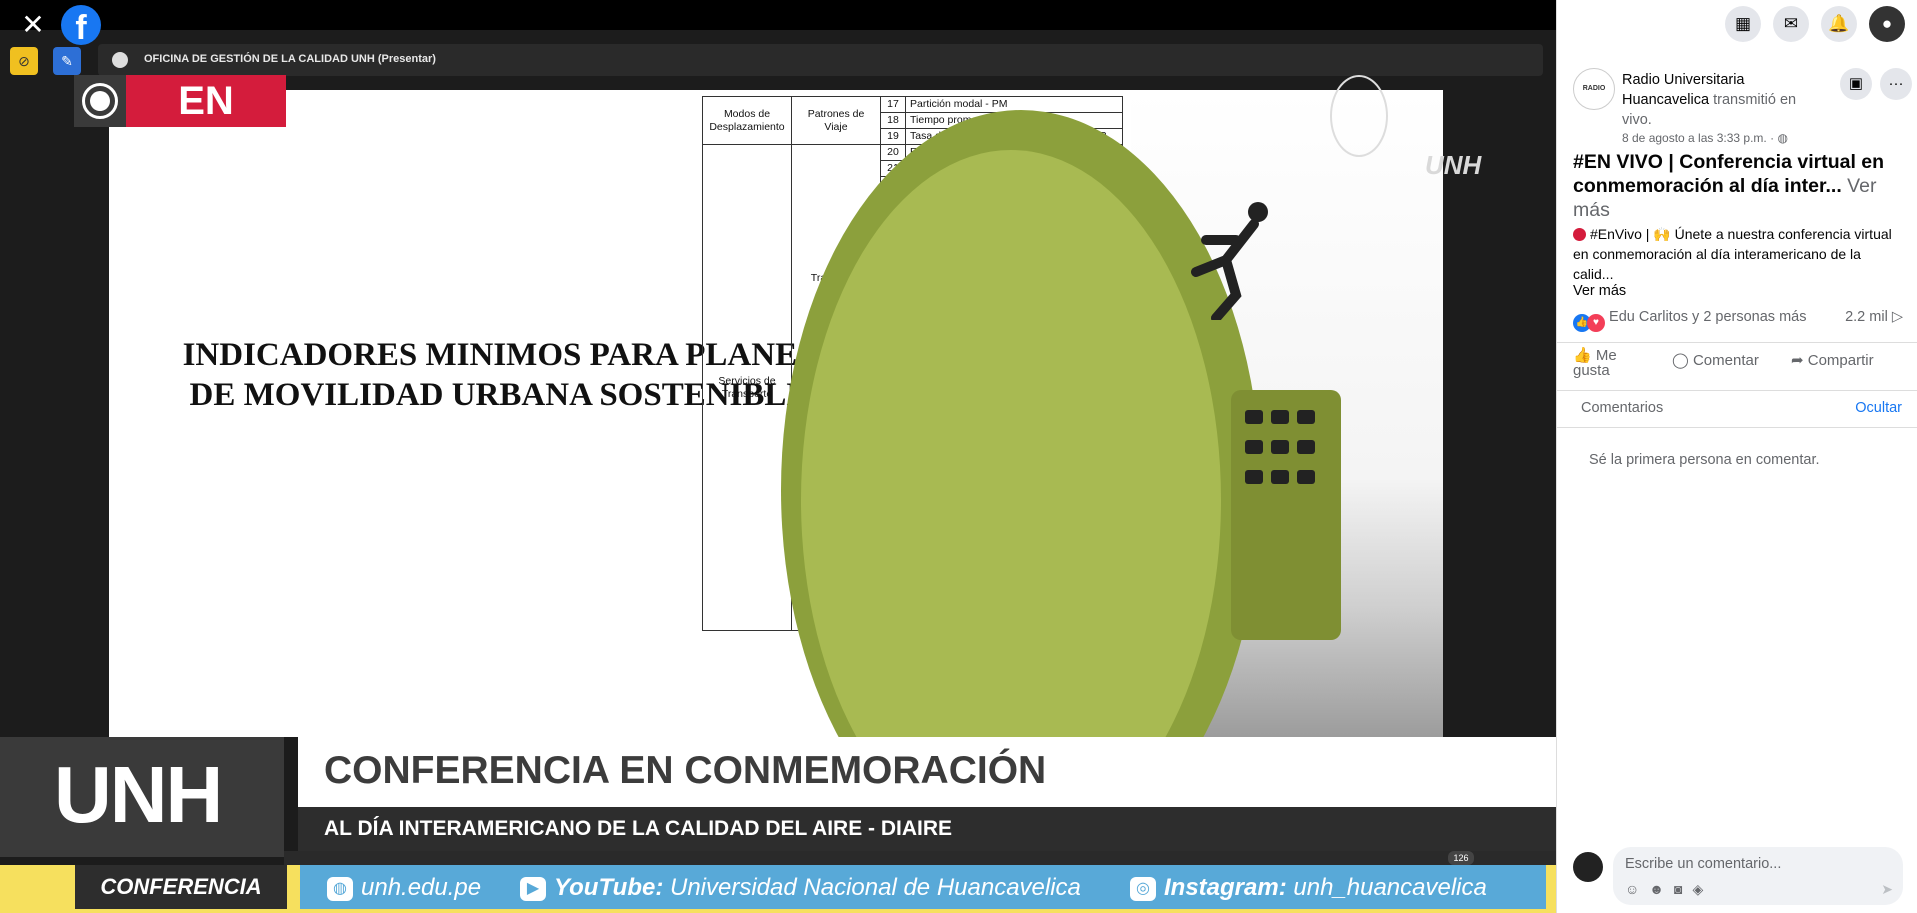 The width and height of the screenshot is (1917, 913). I want to click on ticker-label: CONFERENCIA, so click(181, 887).